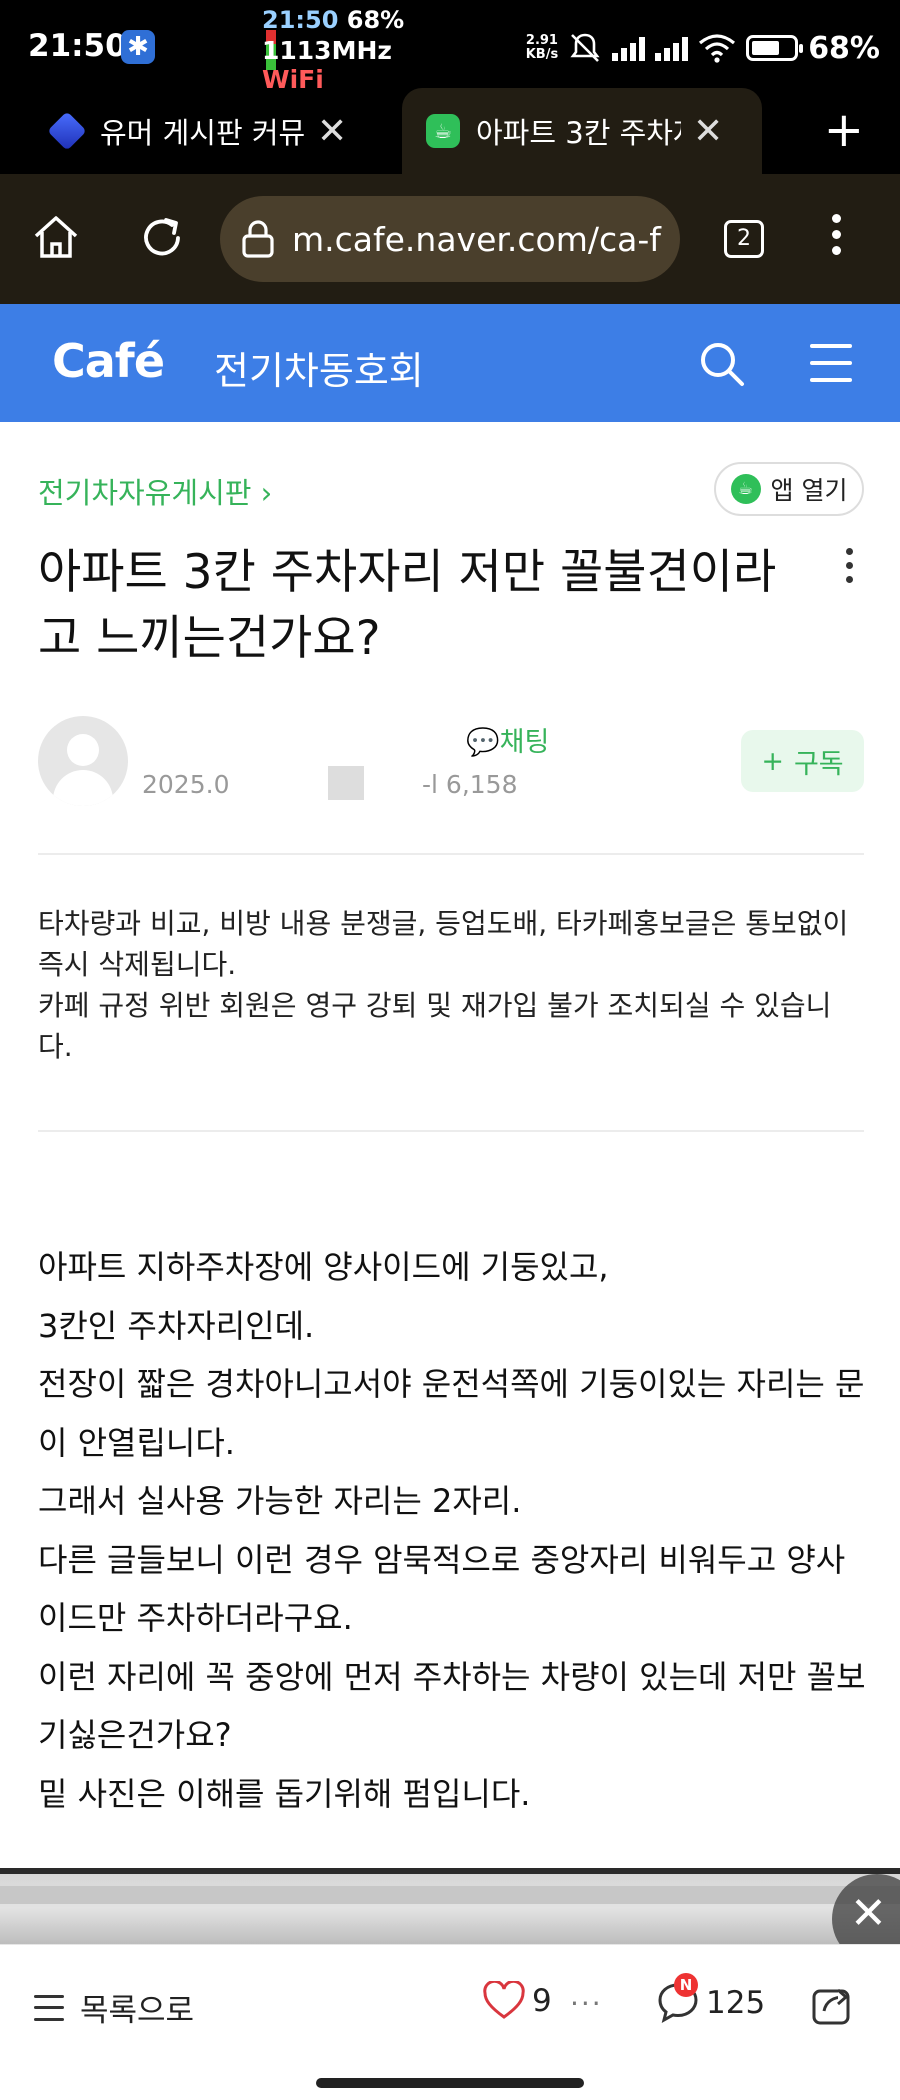 This screenshot has width=900, height=2100. Describe the element at coordinates (524, 742) in the screenshot. I see `chat-label: 채팅` at that location.